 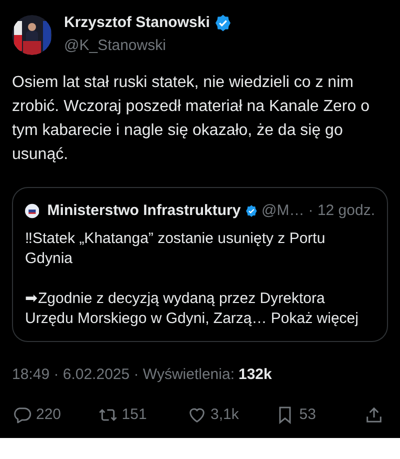 What do you see at coordinates (148, 45) in the screenshot?
I see `author-handle: @K_Stanowski` at bounding box center [148, 45].